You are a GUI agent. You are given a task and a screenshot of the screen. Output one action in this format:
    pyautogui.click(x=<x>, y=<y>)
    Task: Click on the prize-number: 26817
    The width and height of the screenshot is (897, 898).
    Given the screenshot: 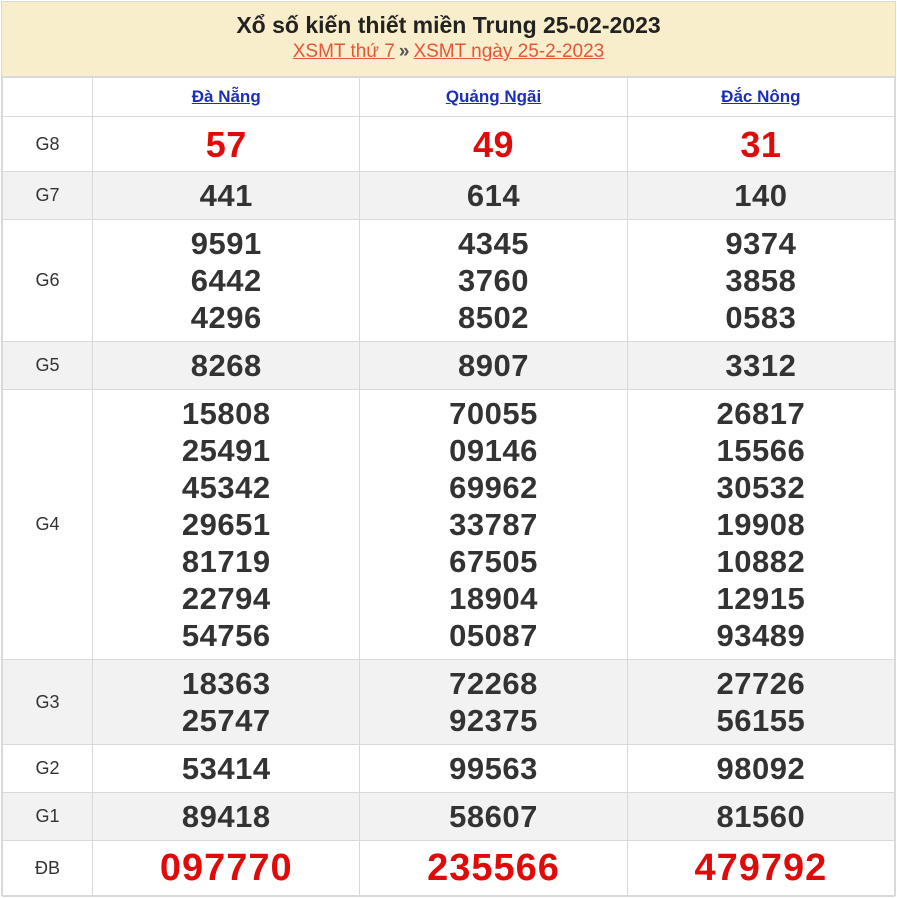 What is the action you would take?
    pyautogui.click(x=761, y=413)
    